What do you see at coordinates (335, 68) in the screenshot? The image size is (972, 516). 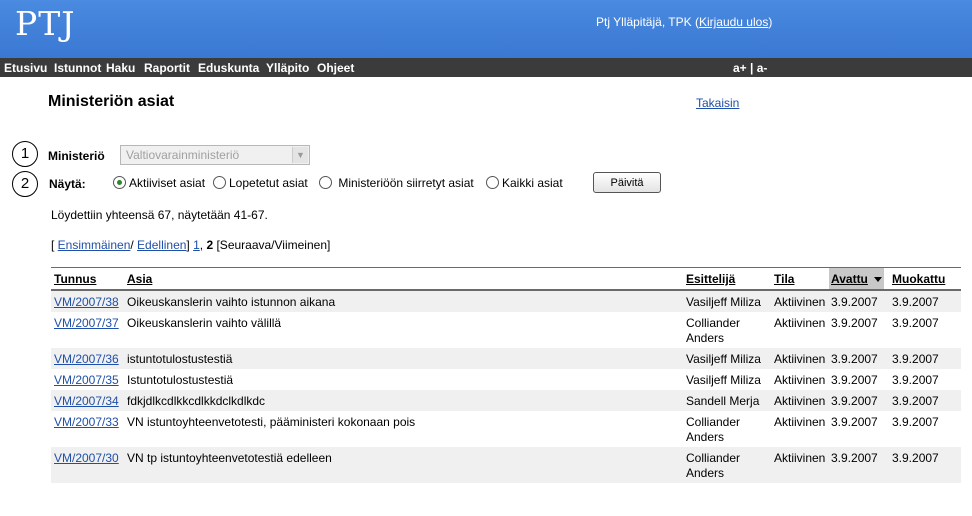 I see `nav-item-ohjeet: Ohjeet` at bounding box center [335, 68].